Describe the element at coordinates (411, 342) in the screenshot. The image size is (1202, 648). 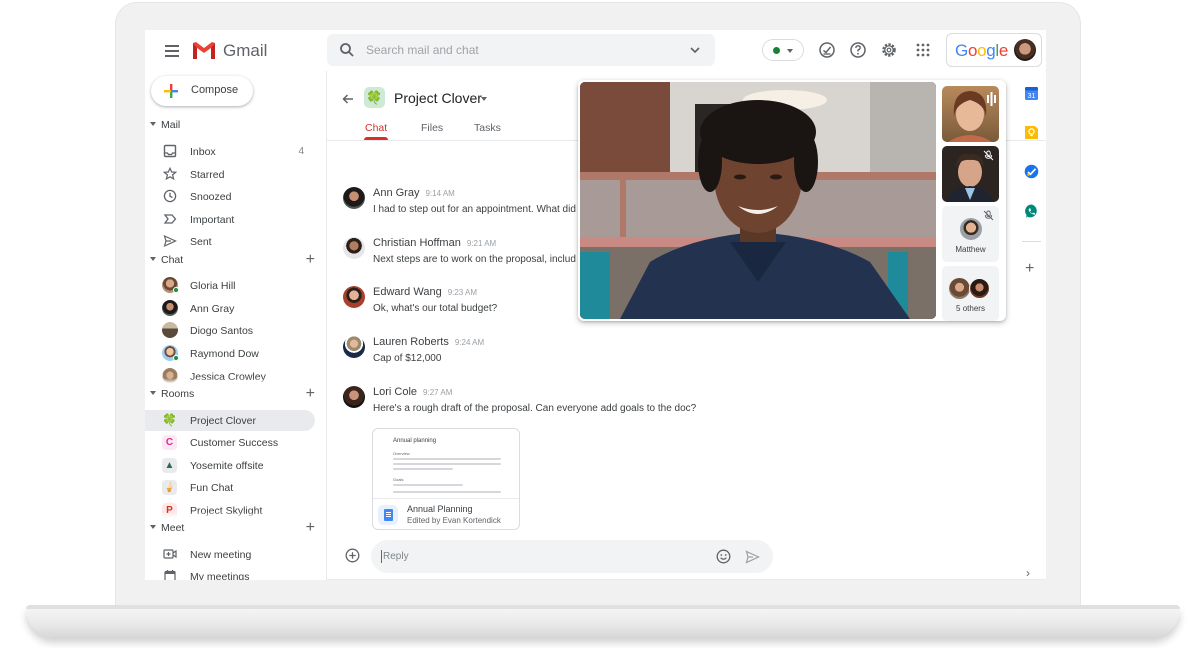
I see `message-author: Lauren Roberts` at that location.